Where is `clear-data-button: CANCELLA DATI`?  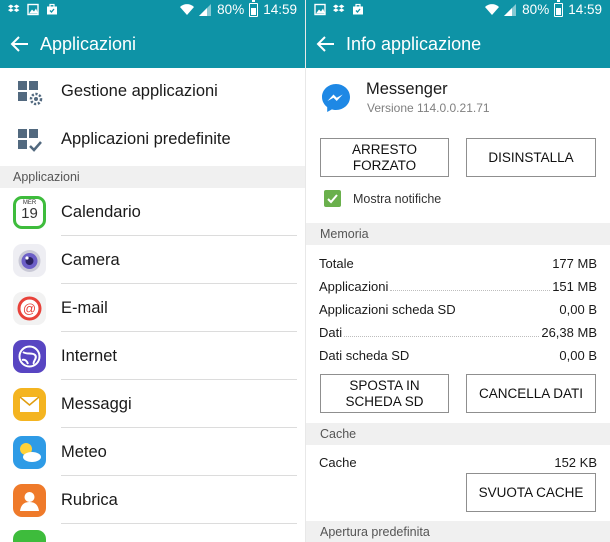 clear-data-button: CANCELLA DATI is located at coordinates (531, 393).